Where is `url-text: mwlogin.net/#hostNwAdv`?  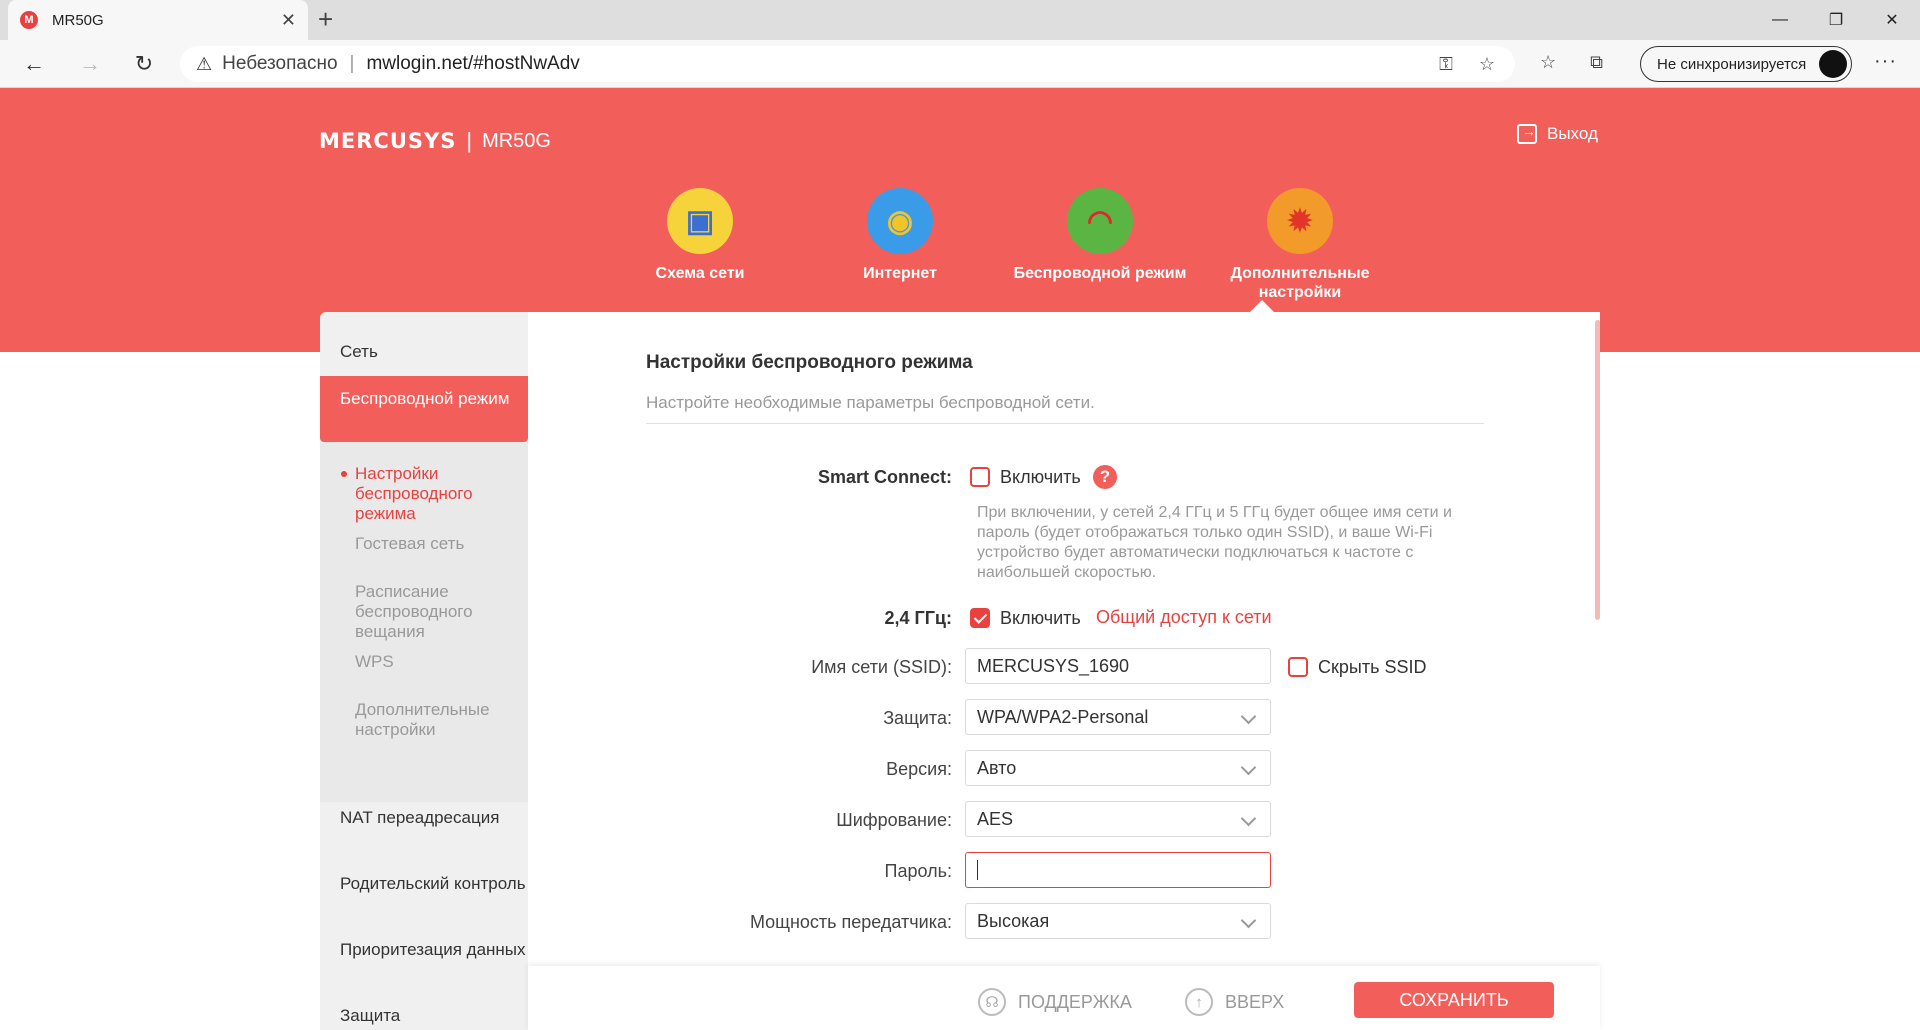 url-text: mwlogin.net/#hostNwAdv is located at coordinates (473, 63).